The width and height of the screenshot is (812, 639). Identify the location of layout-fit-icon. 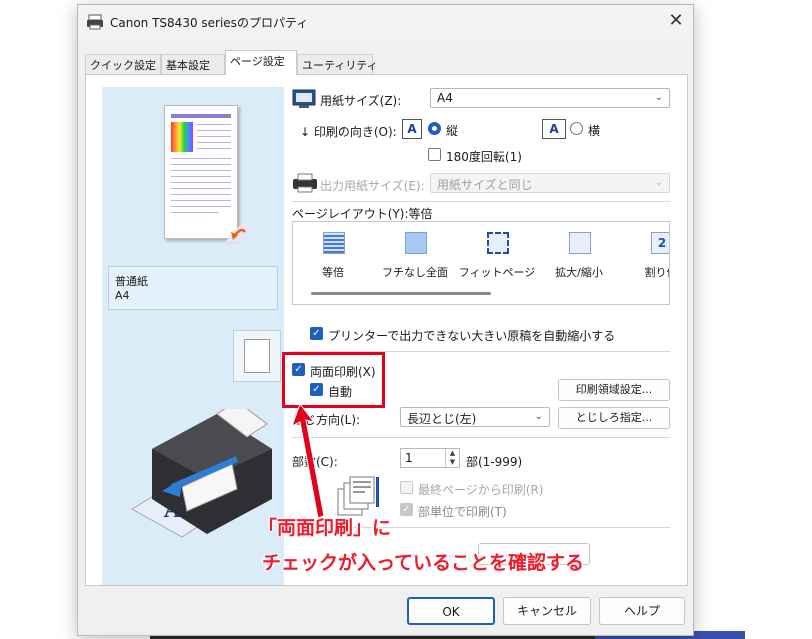
(498, 243).